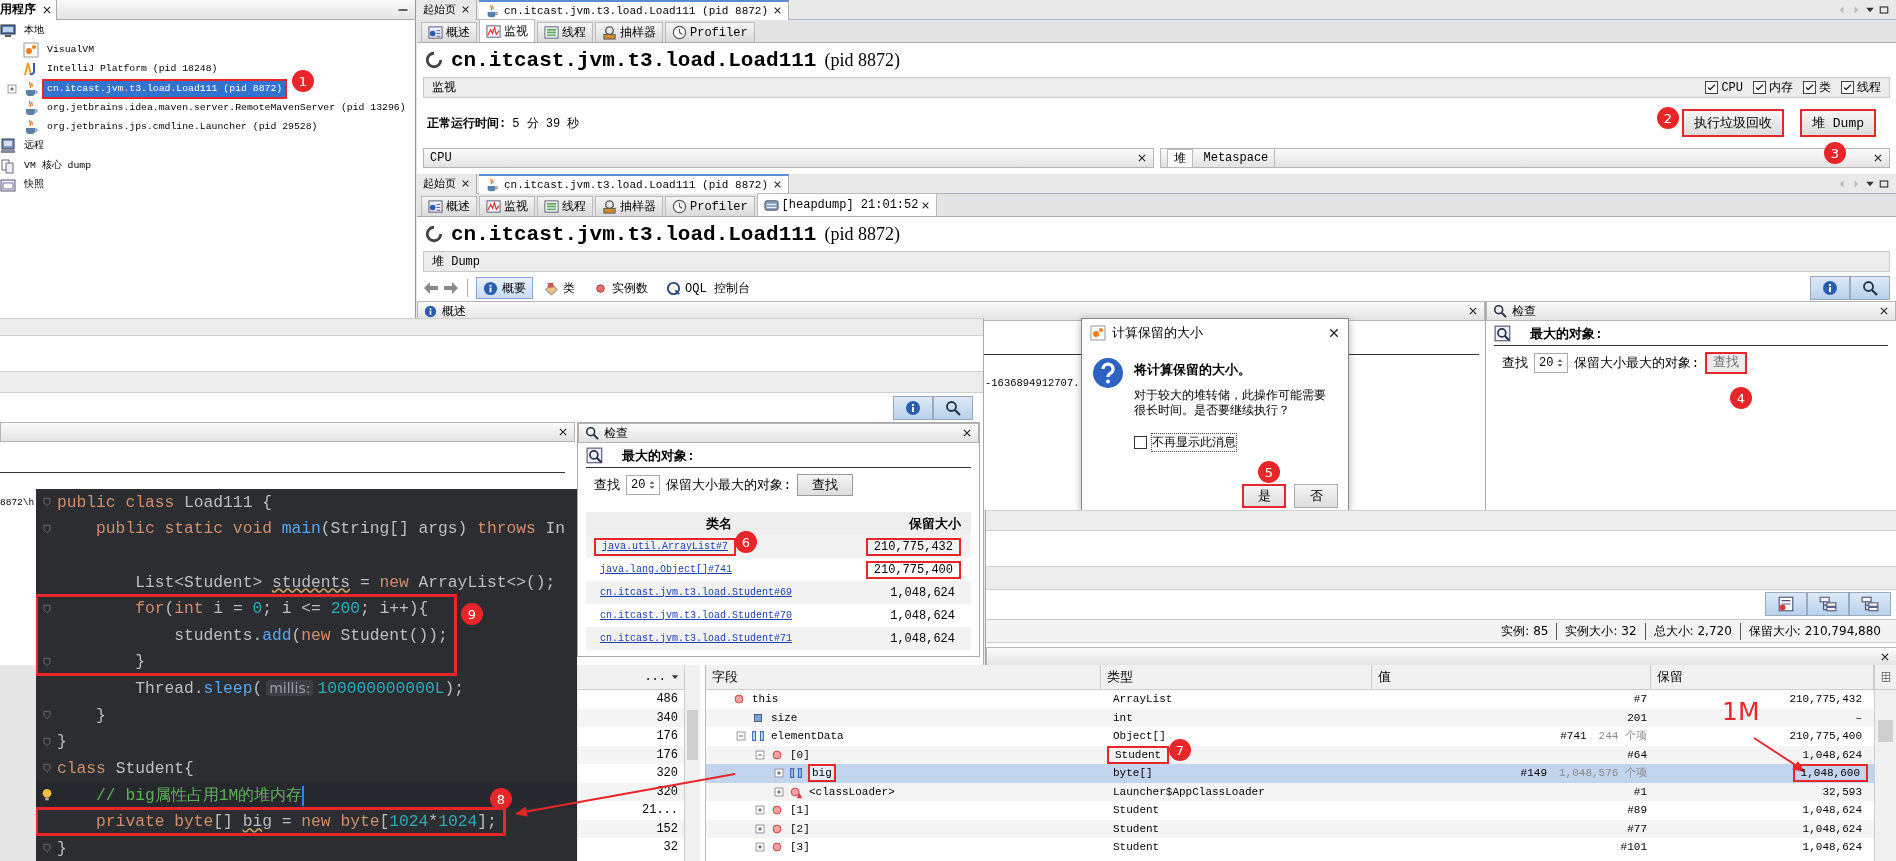 Image resolution: width=1896 pixels, height=861 pixels. Describe the element at coordinates (822, 773) in the screenshot. I see `field-name: big` at that location.